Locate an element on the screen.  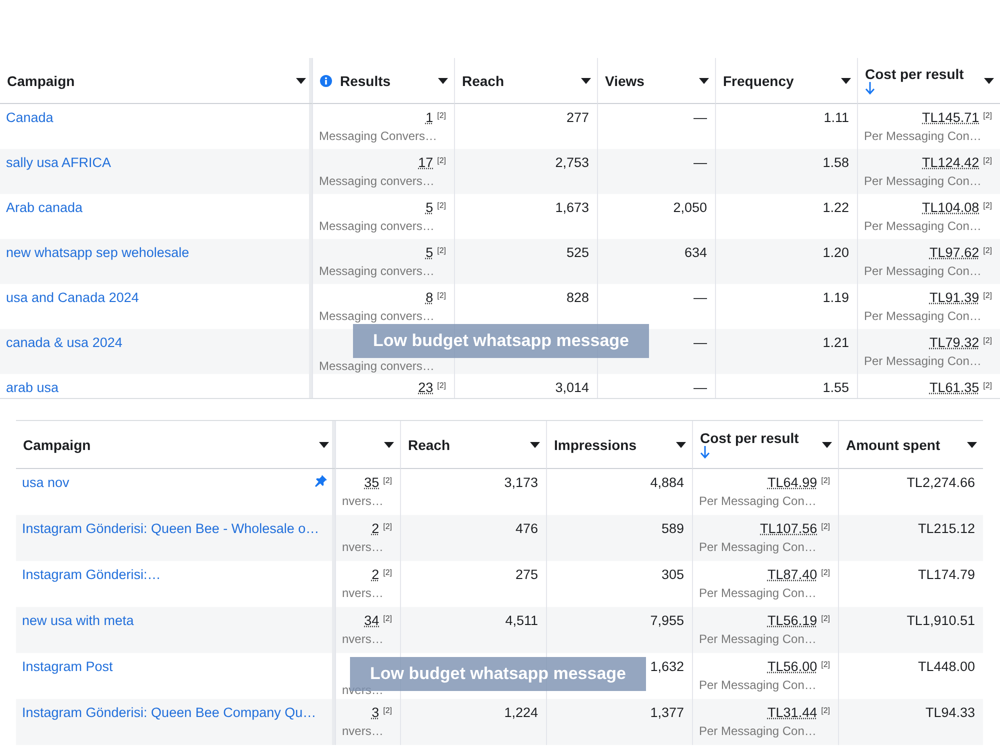
table-cell: 7,955 is located at coordinates (667, 620).